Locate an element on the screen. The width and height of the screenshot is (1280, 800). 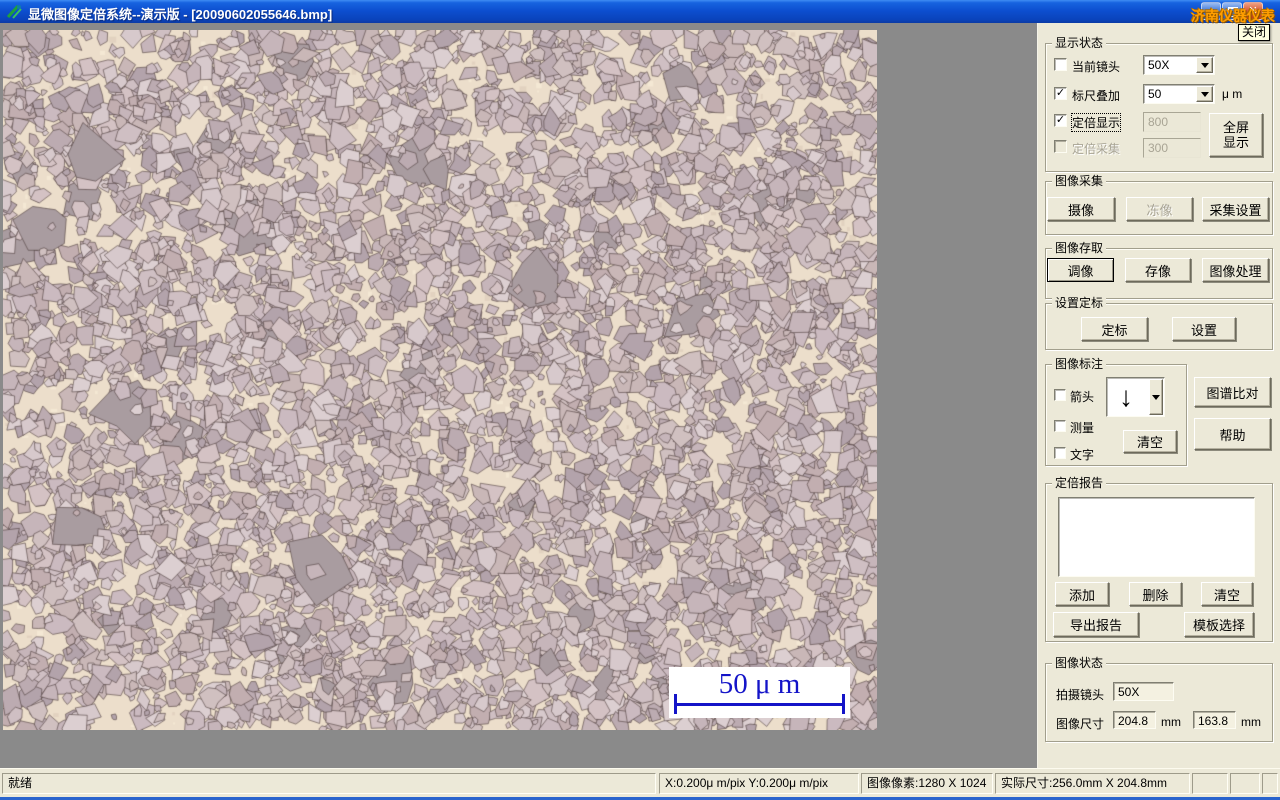
fixed-capture-input: 300 is located at coordinates (1172, 148).